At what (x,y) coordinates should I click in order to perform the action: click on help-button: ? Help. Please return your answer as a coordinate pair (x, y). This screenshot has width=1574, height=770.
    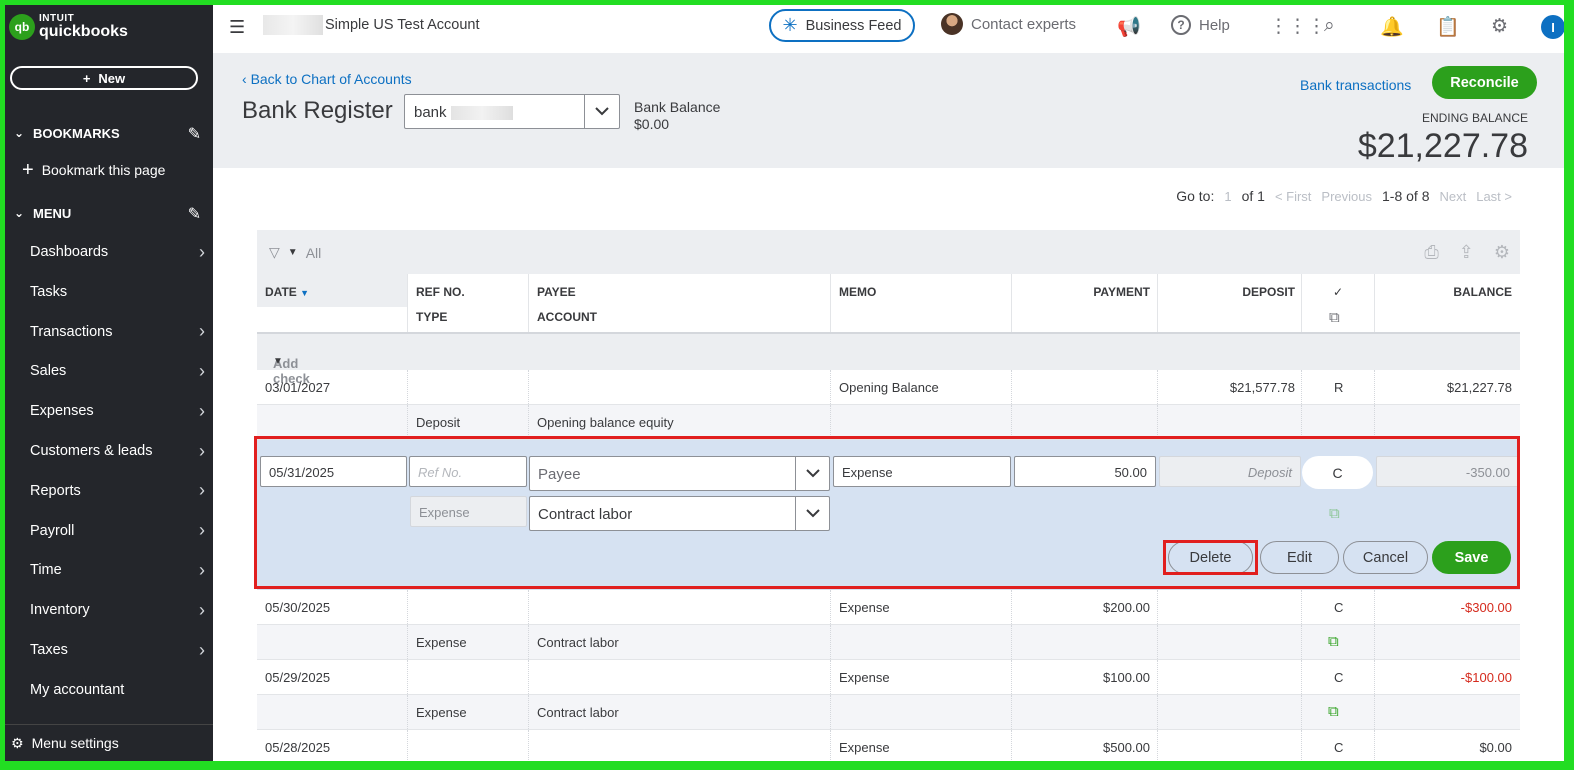
    Looking at the image, I should click on (1200, 25).